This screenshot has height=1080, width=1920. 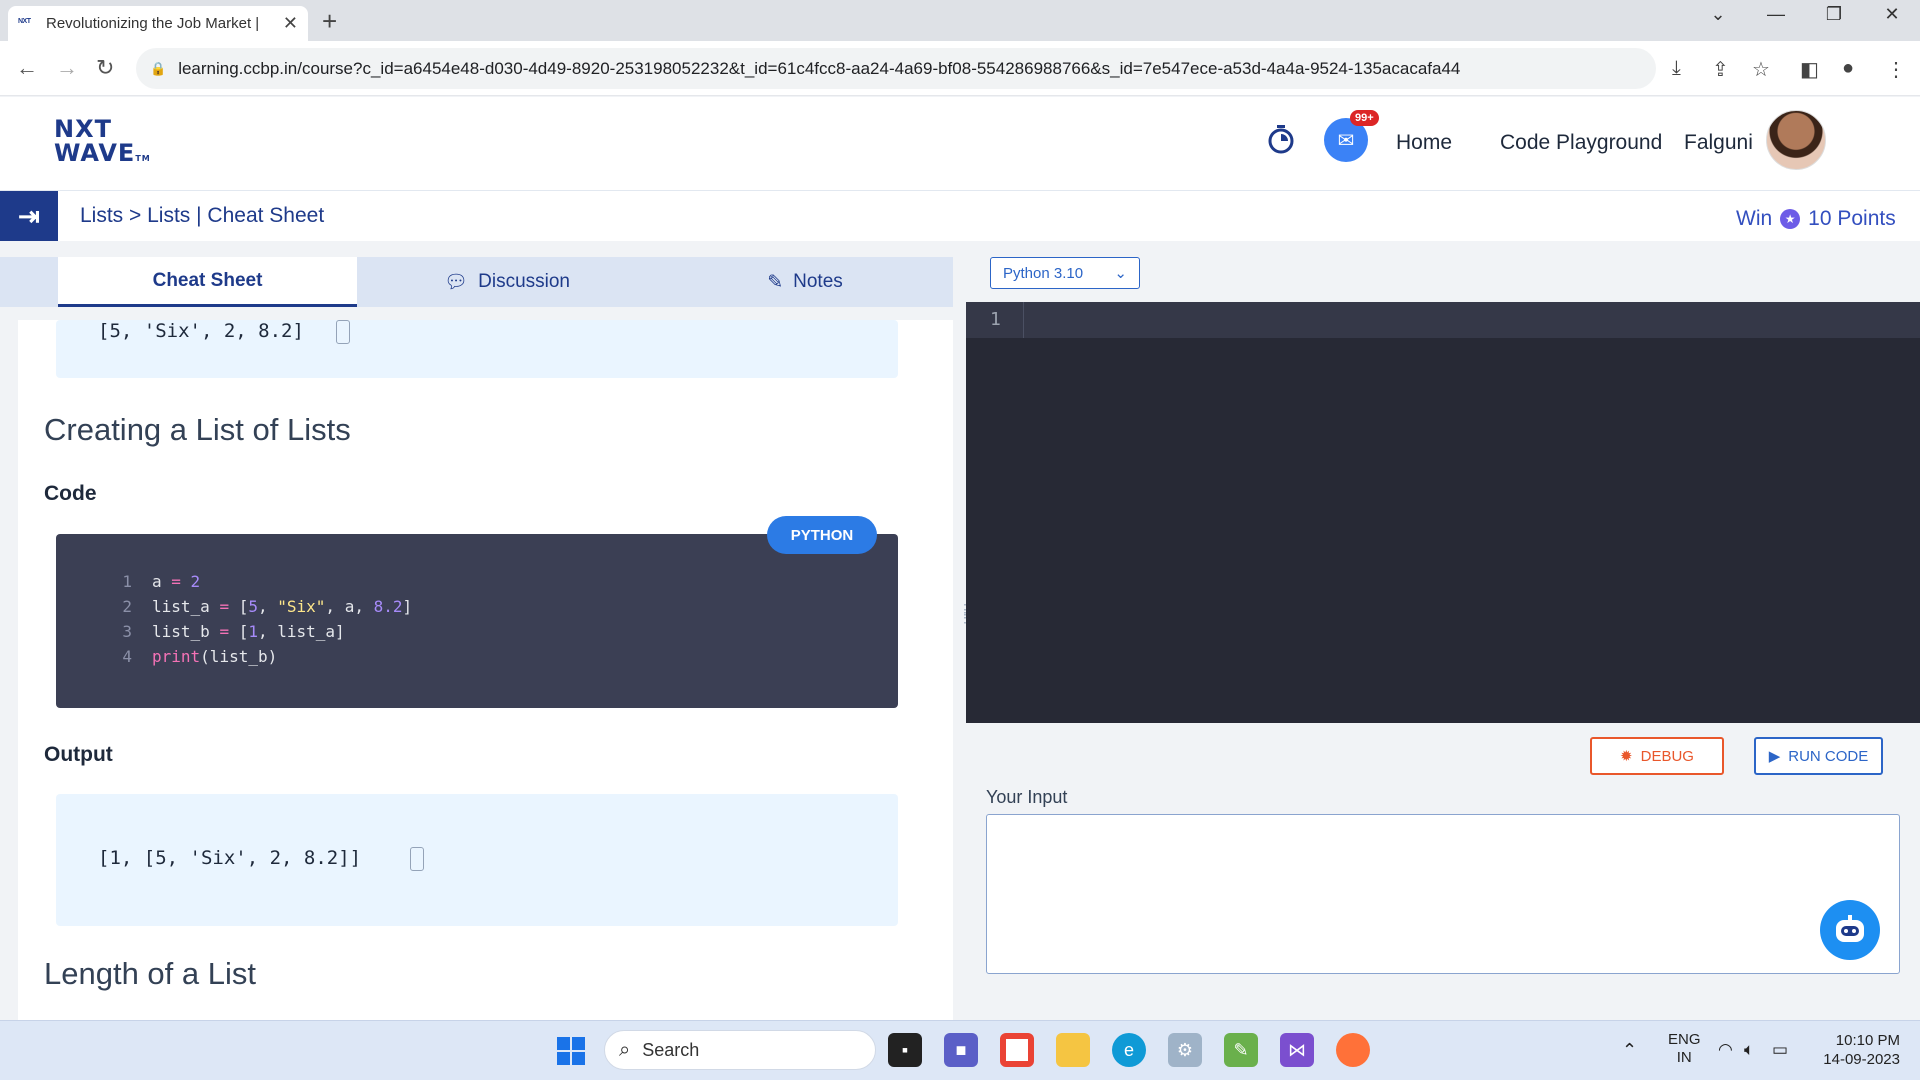 I want to click on tab-notes: ✎ Notes, so click(x=805, y=282).